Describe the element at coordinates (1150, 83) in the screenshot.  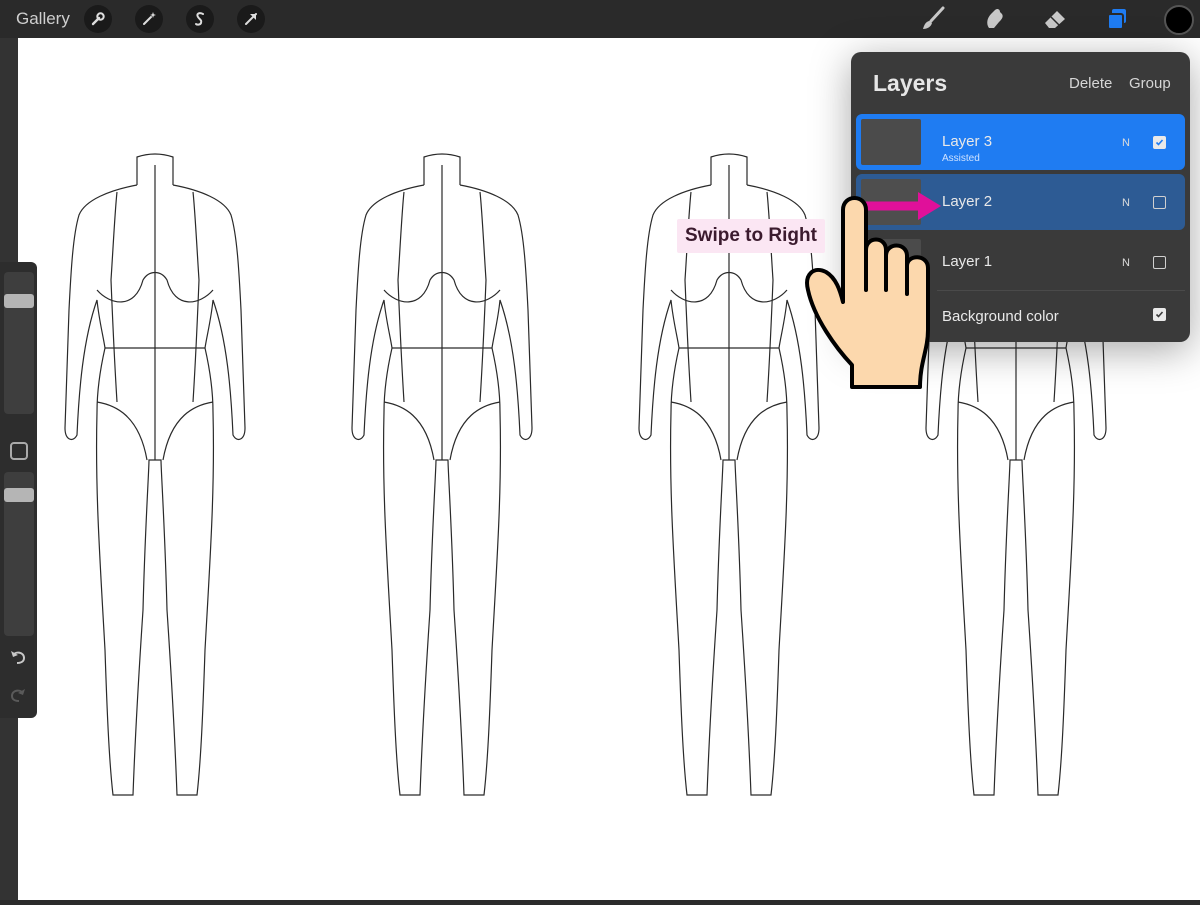
I see `group-button: Group` at that location.